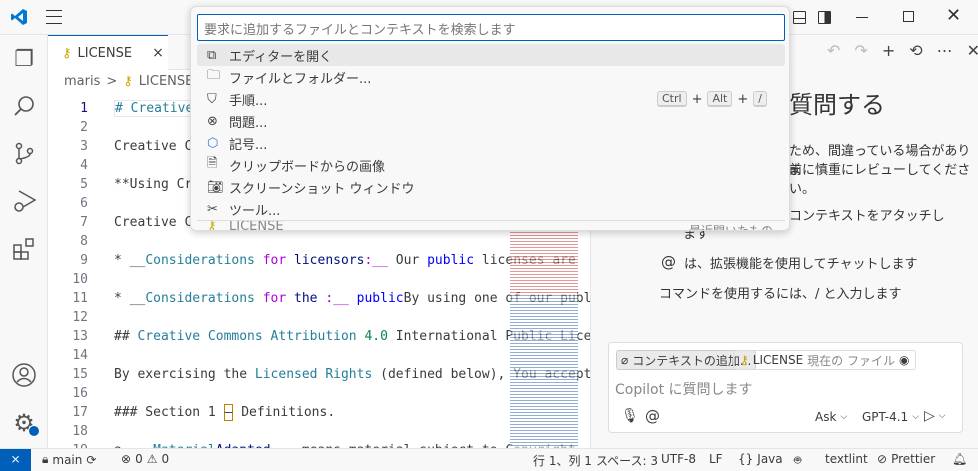 The height and width of the screenshot is (471, 978). I want to click on new-chat-icon: +, so click(888, 50).